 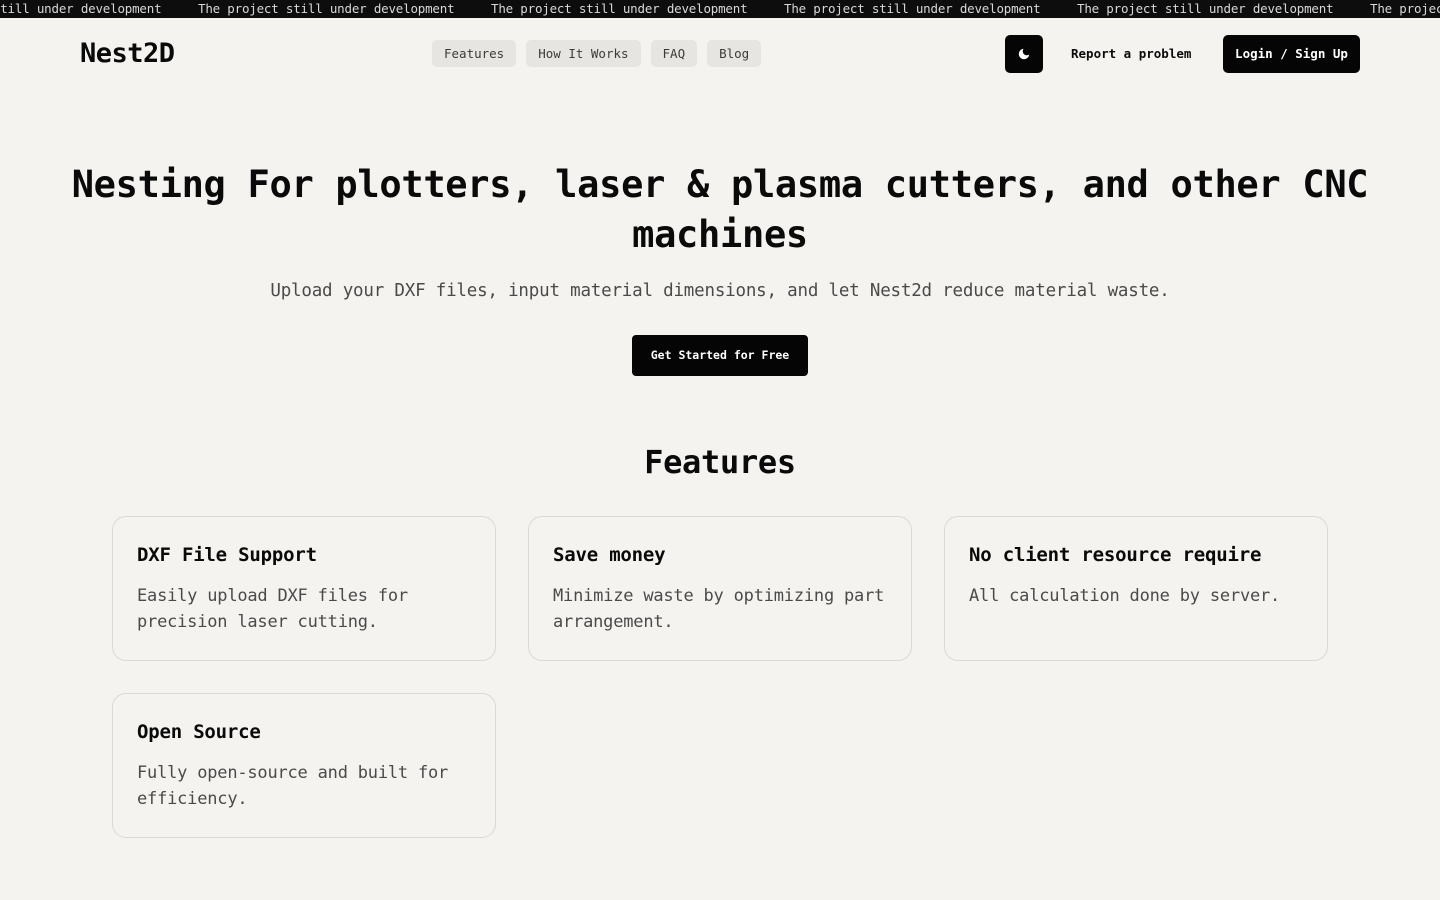 What do you see at coordinates (1115, 555) in the screenshot?
I see `feature-card-title: No client resource require` at bounding box center [1115, 555].